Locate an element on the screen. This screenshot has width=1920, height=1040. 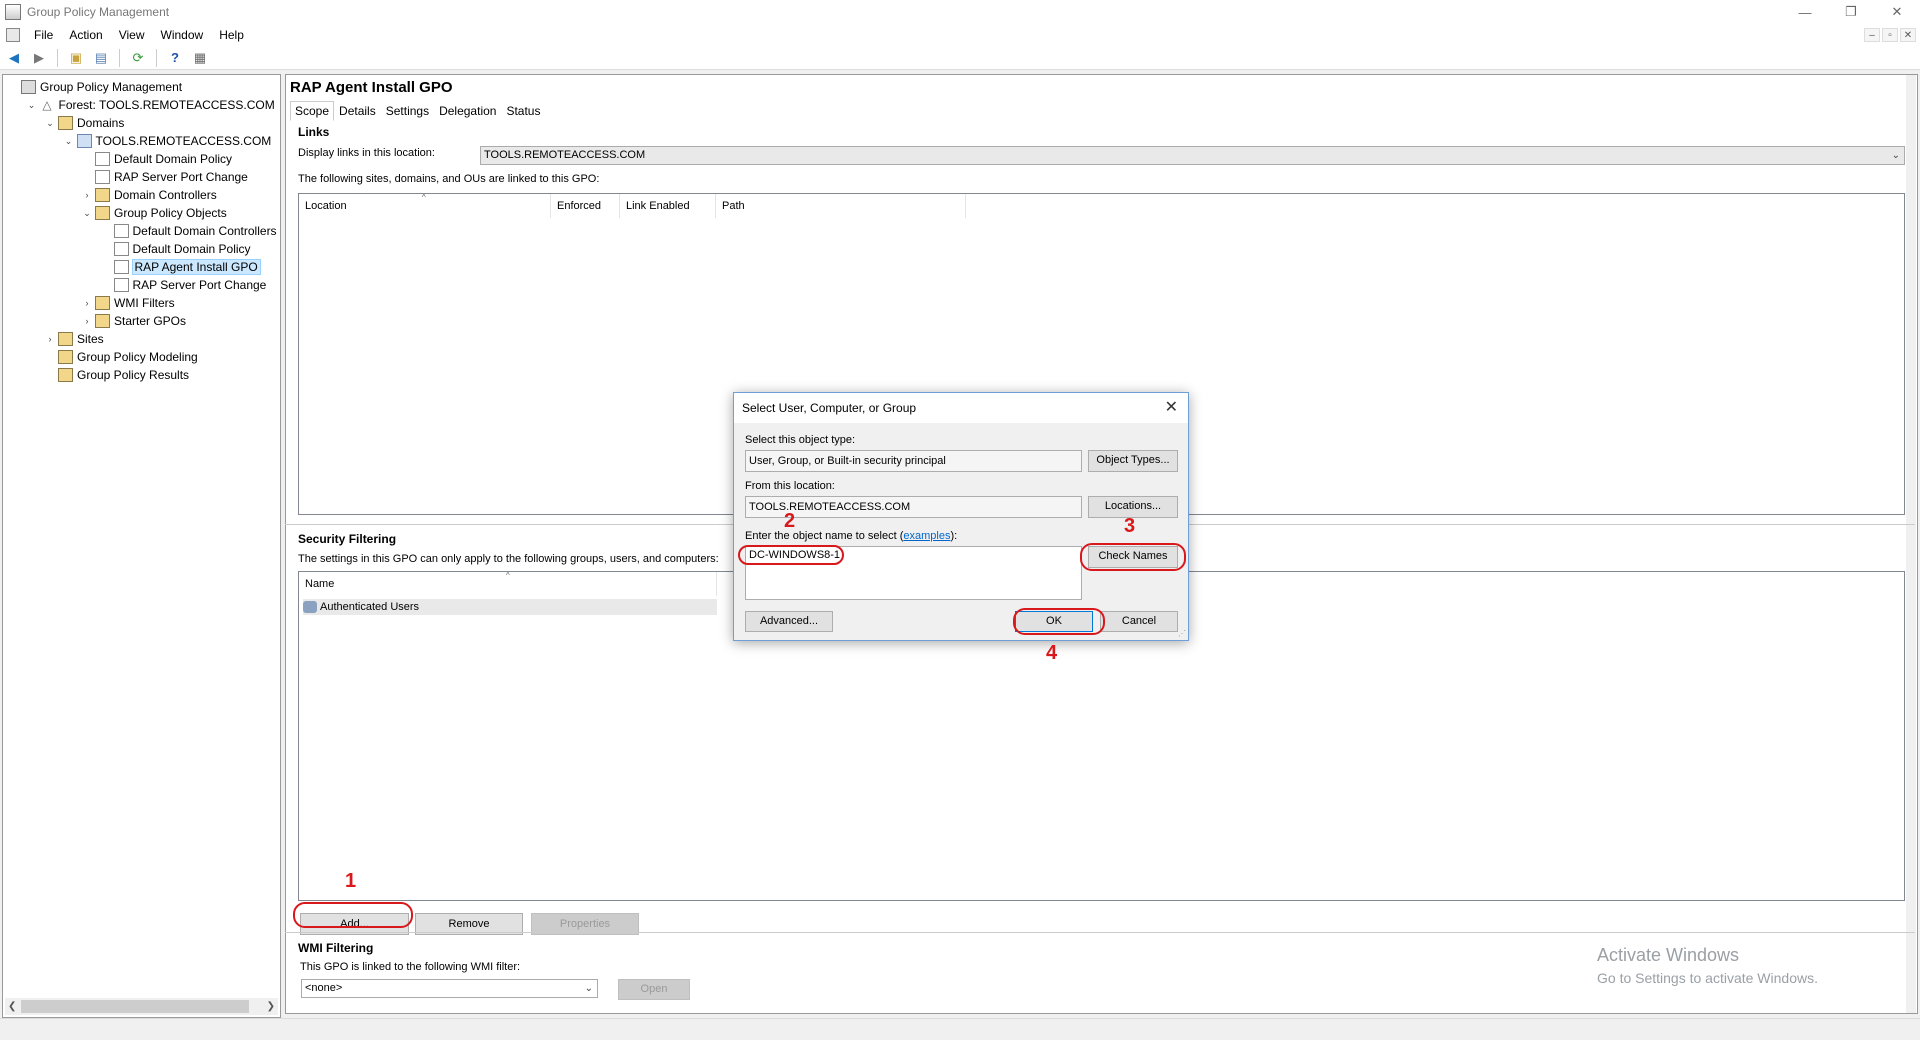
tab-status: Status is located at coordinates (523, 111).